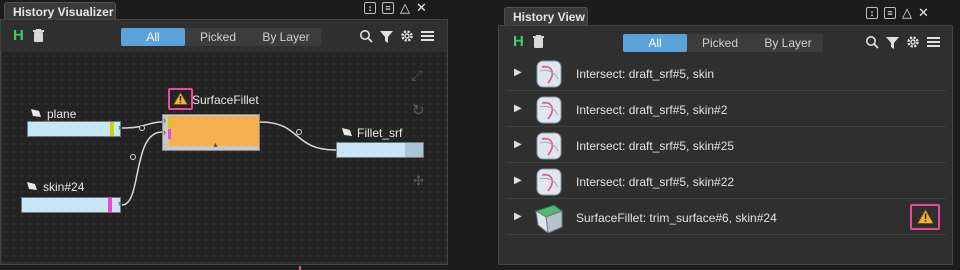 Image resolution: width=960 pixels, height=270 pixels. I want to click on history-row: ▶ Intersect: draft_srf#5, skin, so click(726, 74).